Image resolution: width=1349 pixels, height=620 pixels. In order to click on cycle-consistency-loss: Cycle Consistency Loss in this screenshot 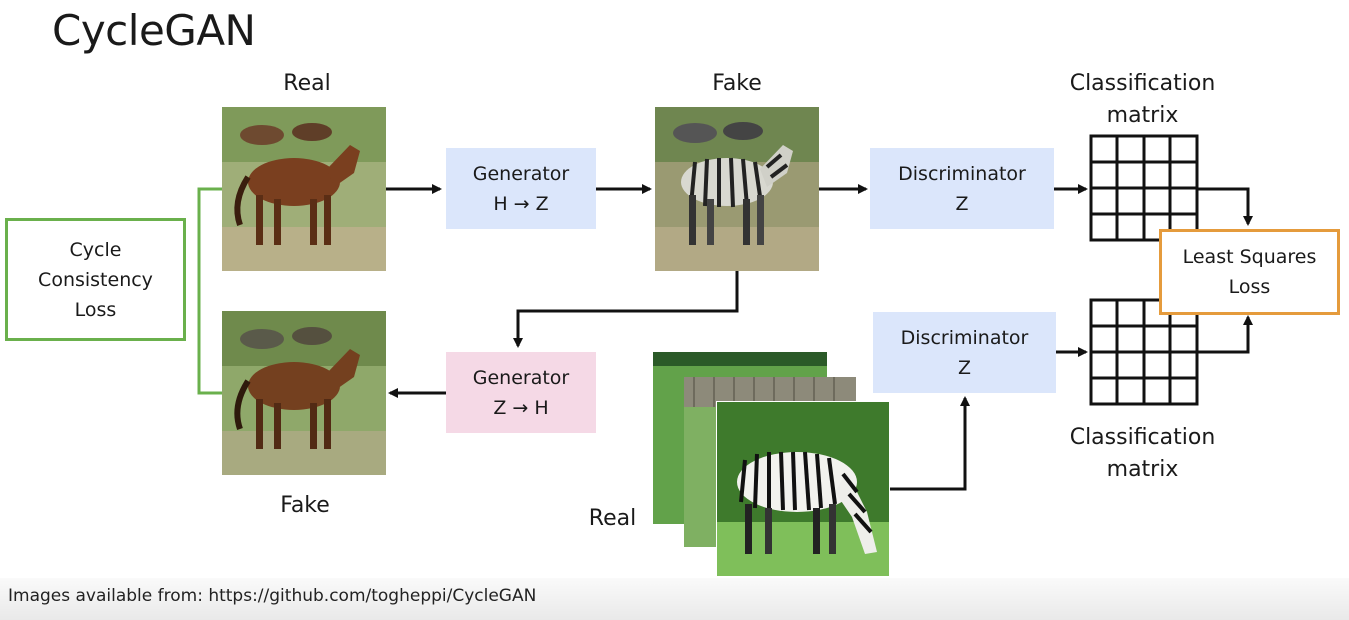, I will do `click(95, 279)`.